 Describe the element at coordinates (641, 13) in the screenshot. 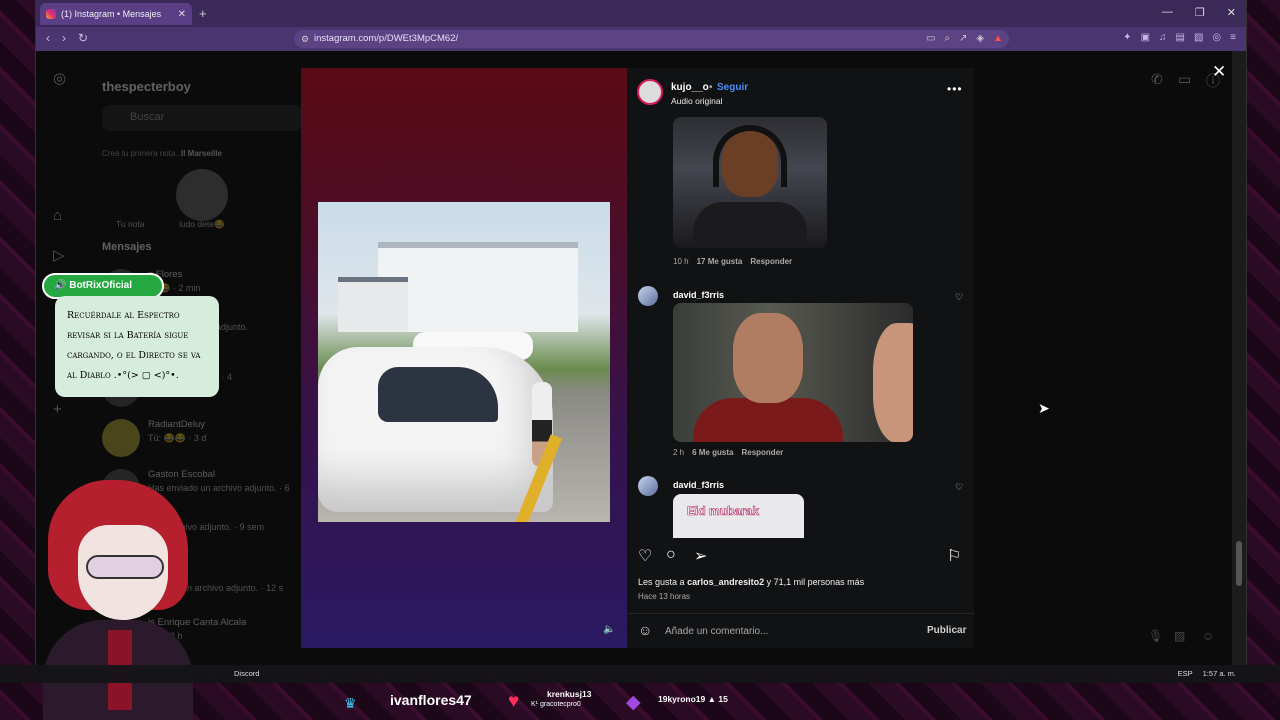

I see `title-bar: (1) Instagram • Mensajes ✕ + — ❐ ✕` at that location.